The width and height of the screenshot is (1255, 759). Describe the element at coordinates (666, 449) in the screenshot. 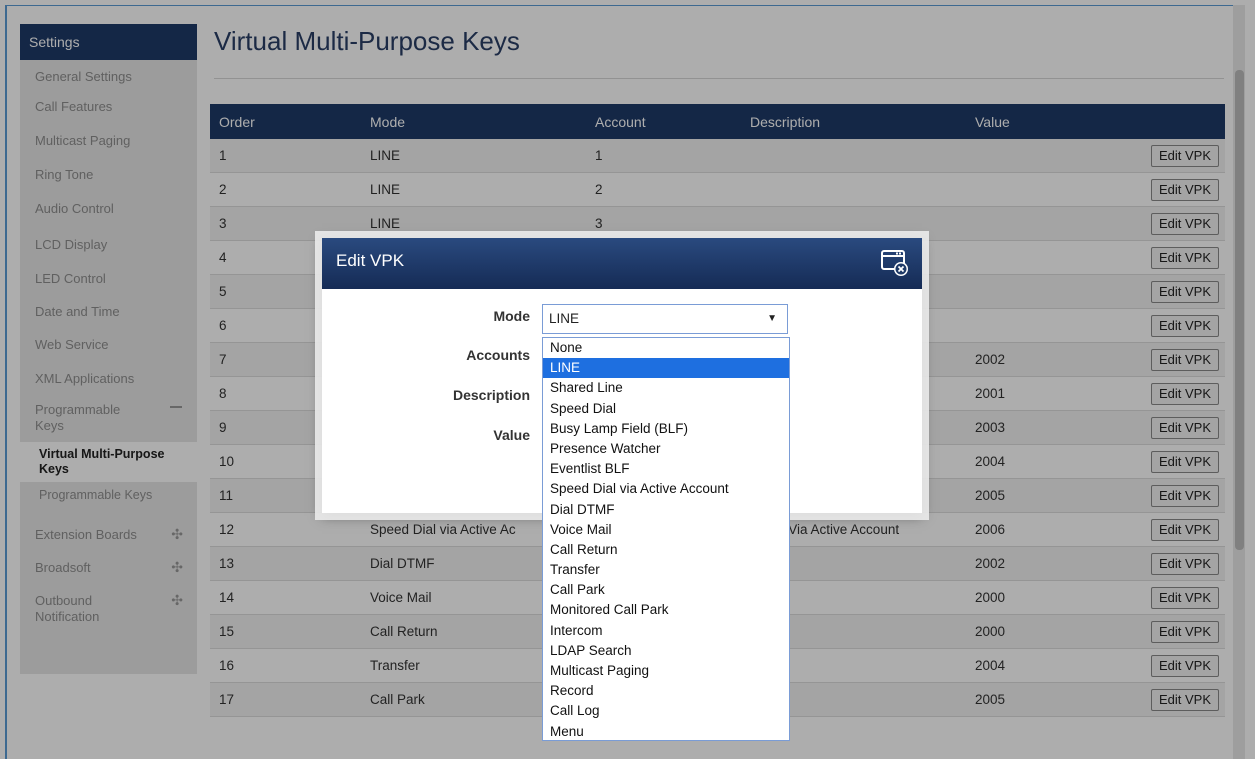

I see `mode-option: Presence Watcher` at that location.